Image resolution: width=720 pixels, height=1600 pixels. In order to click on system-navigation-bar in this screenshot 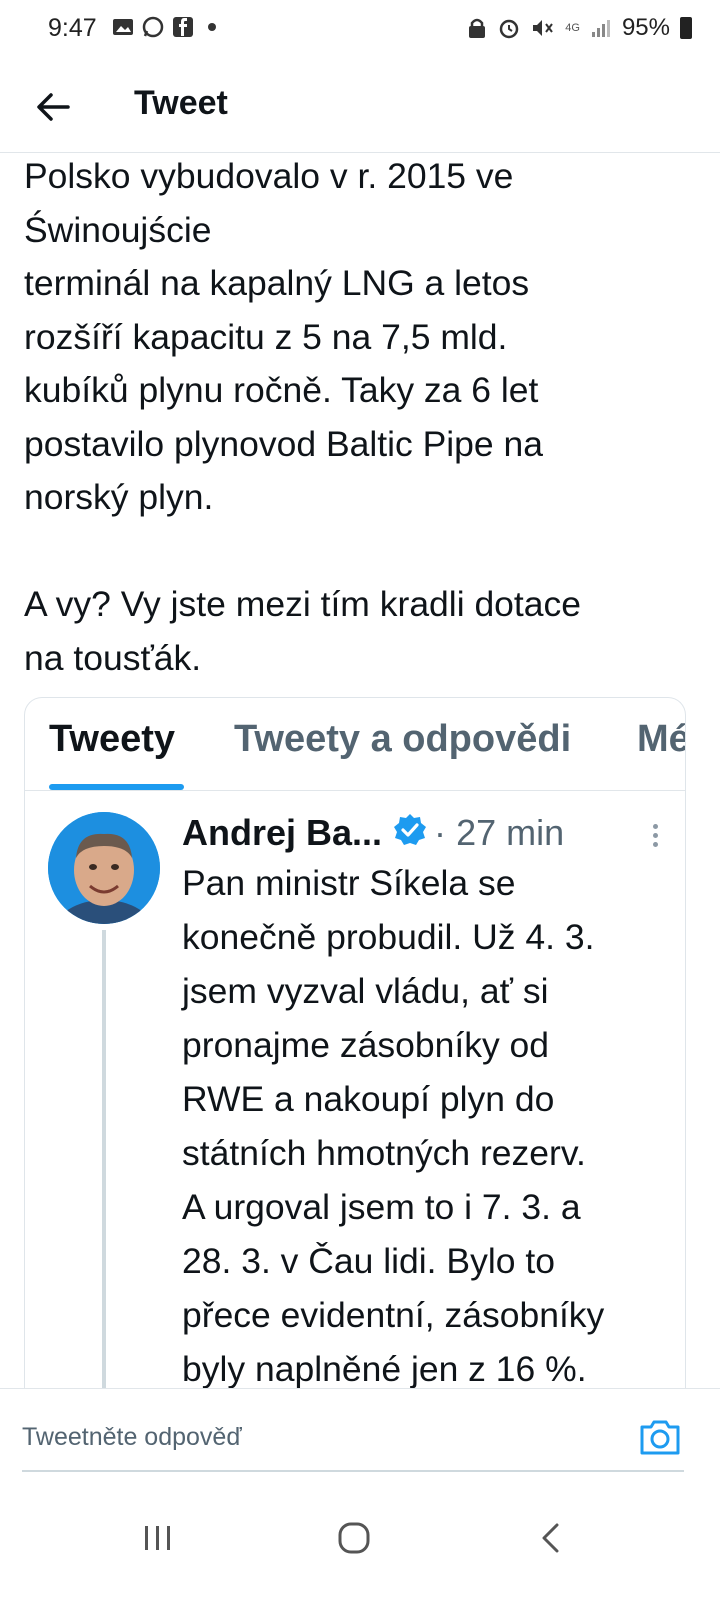, I will do `click(360, 1540)`.